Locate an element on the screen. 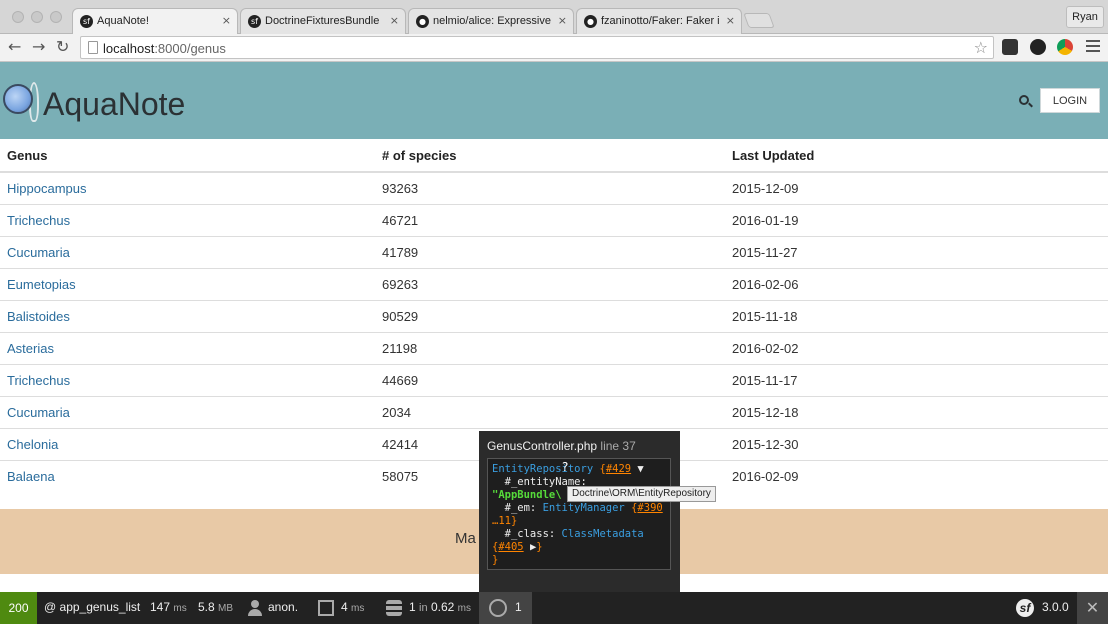 The width and height of the screenshot is (1108, 624). browser-tab: sf DoctrineFixturesBundle (Th × is located at coordinates (323, 21).